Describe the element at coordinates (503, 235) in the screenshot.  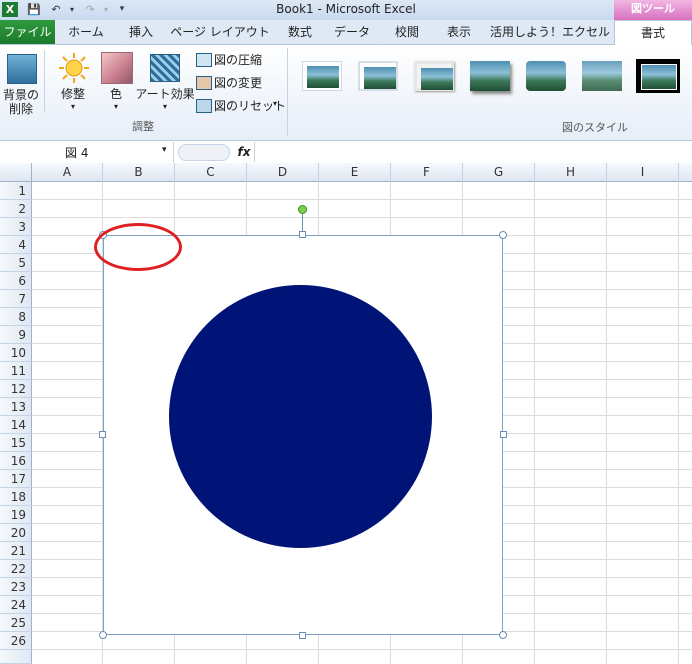
I see `resize-handle-top-right` at that location.